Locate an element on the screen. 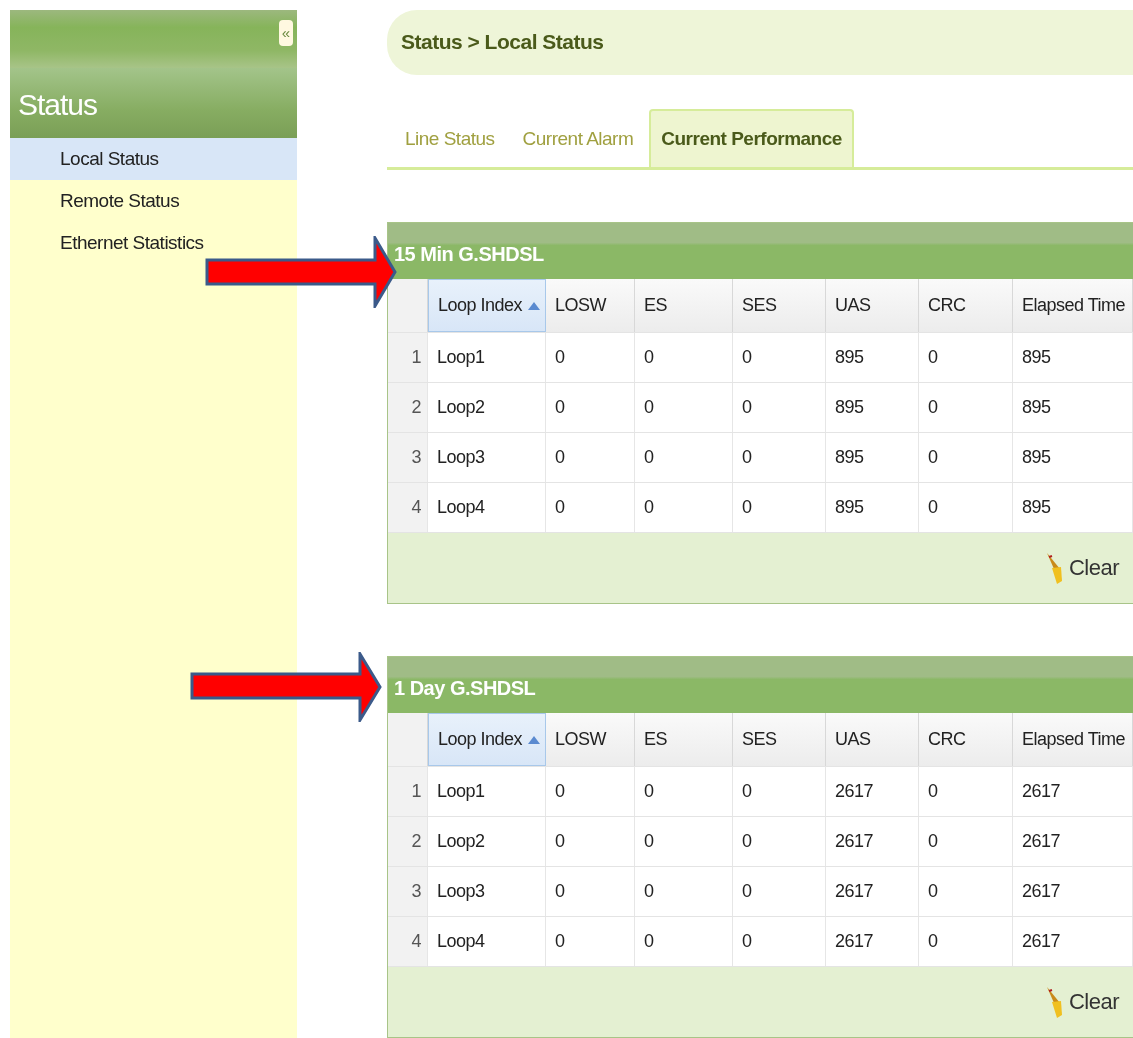 The image size is (1133, 1038). sidebar-item: Ethernet Statistics is located at coordinates (153, 243).